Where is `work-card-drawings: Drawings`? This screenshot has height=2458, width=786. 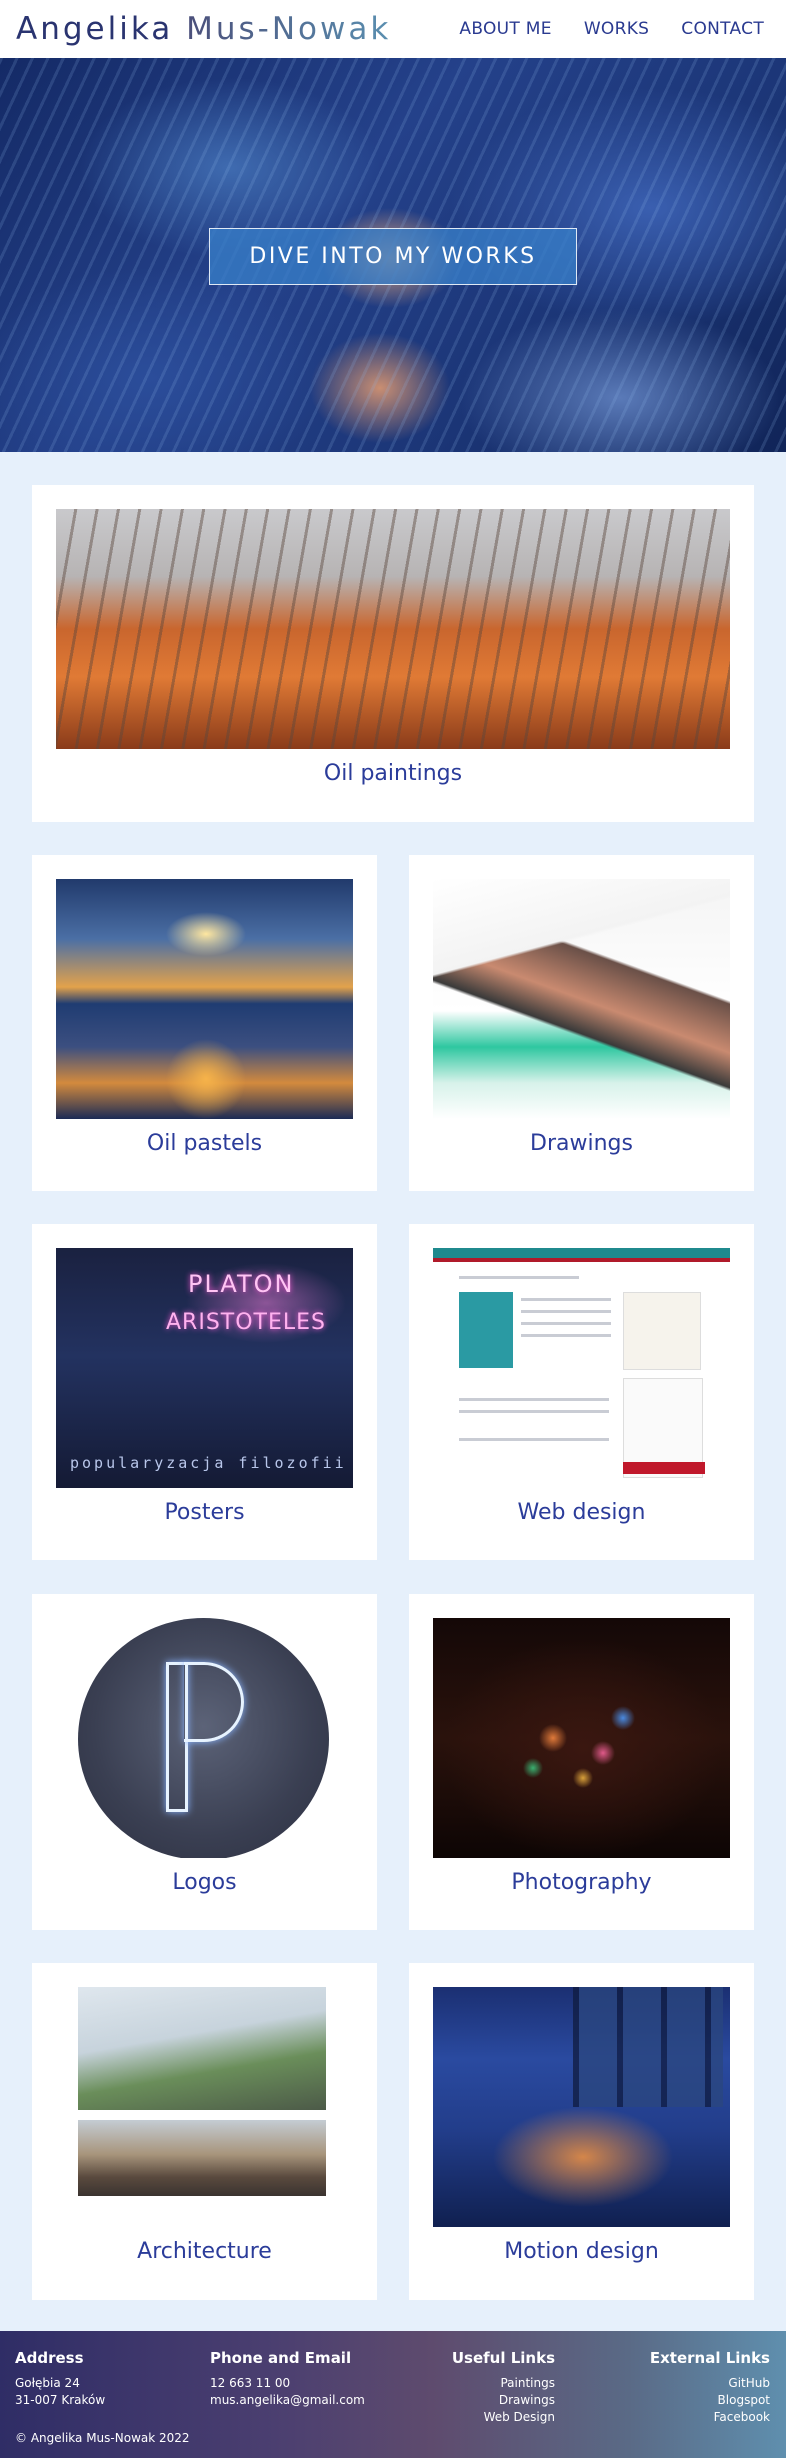
work-card-drawings: Drawings is located at coordinates (581, 1023).